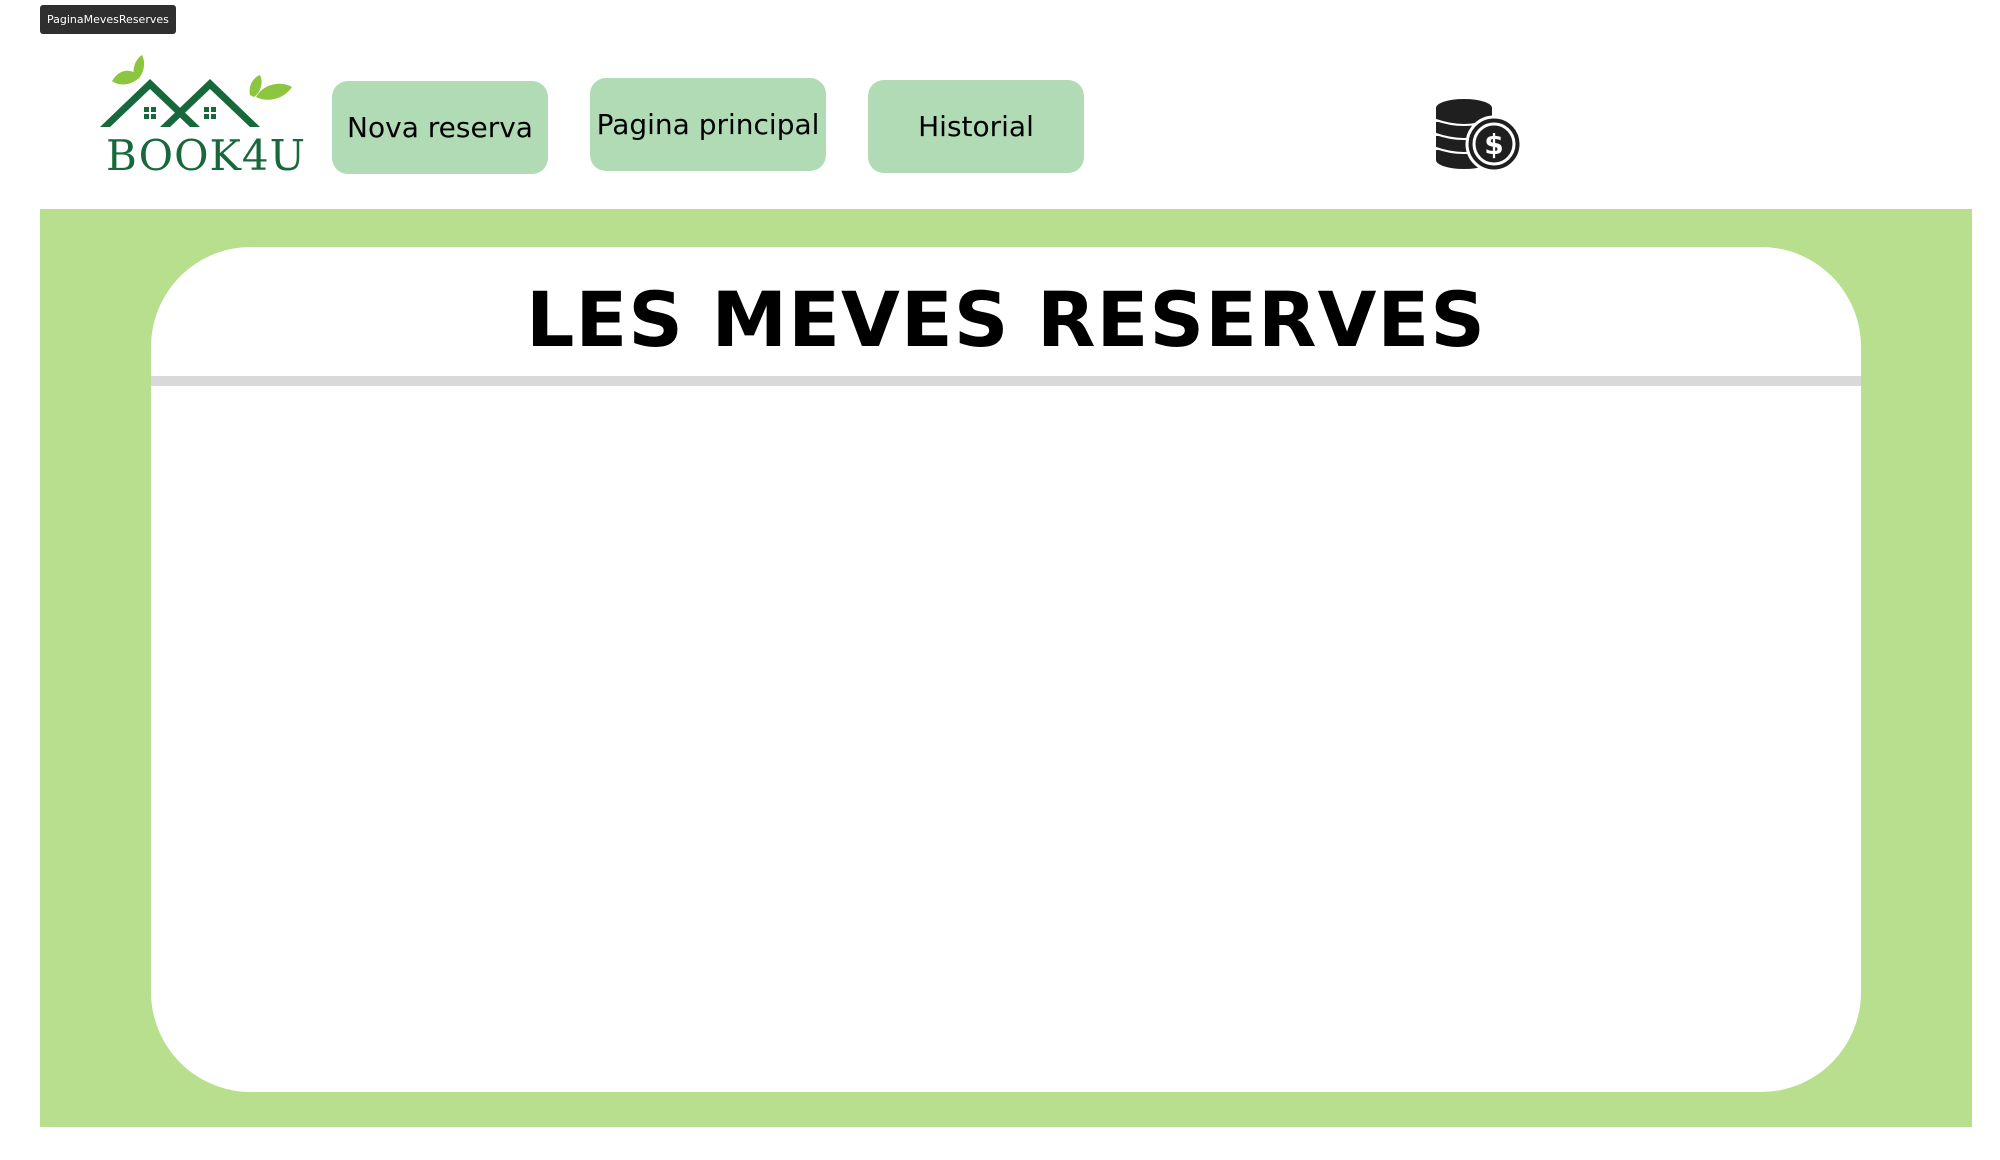 The height and width of the screenshot is (1160, 2000). Describe the element at coordinates (976, 126) in the screenshot. I see `historial-button: Historial` at that location.